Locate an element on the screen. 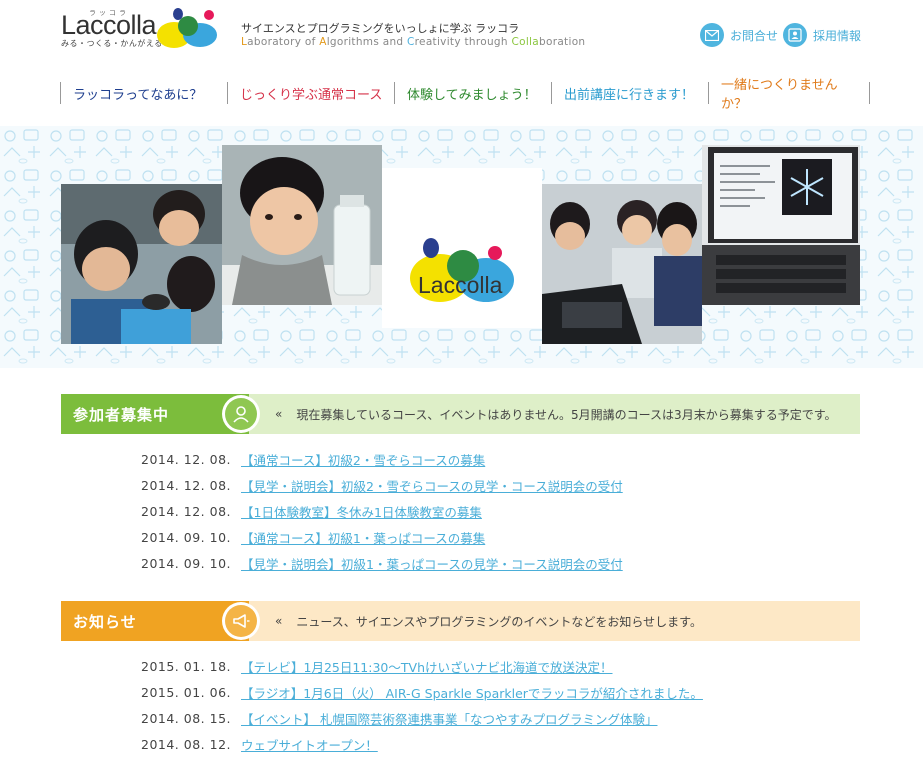  news-heading: お知らせ is located at coordinates (155, 621).